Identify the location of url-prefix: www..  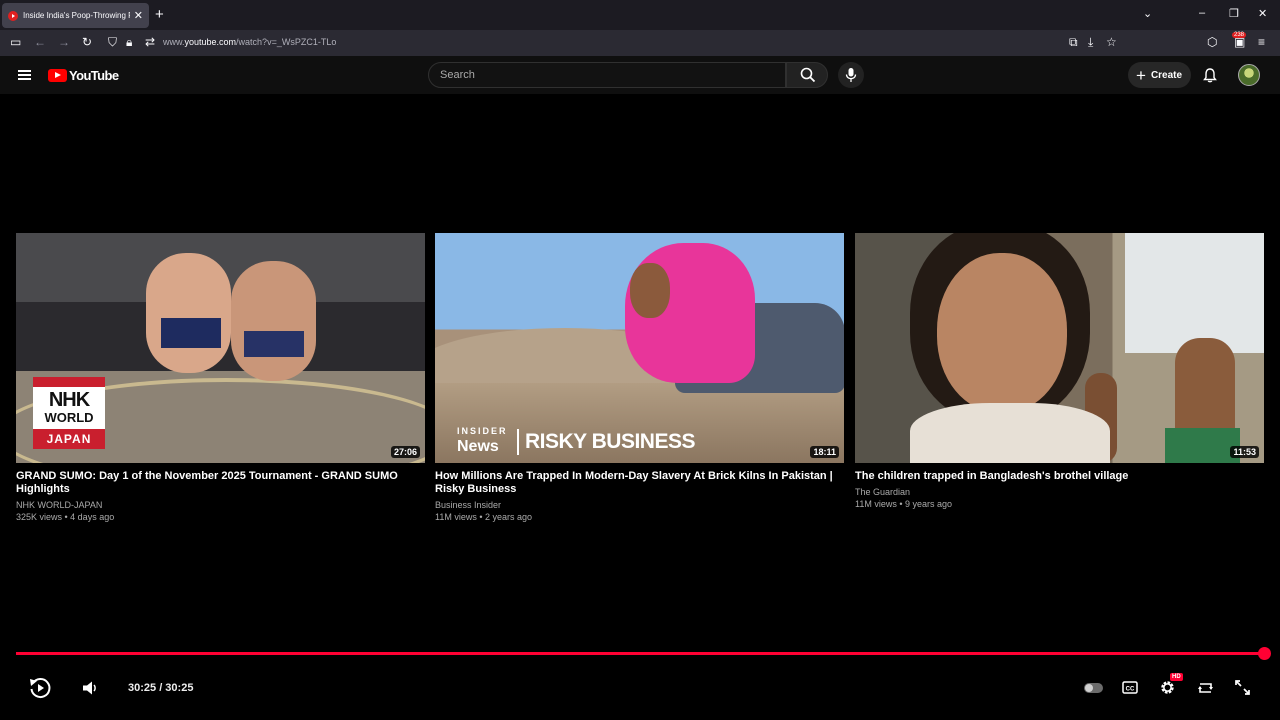
(174, 42).